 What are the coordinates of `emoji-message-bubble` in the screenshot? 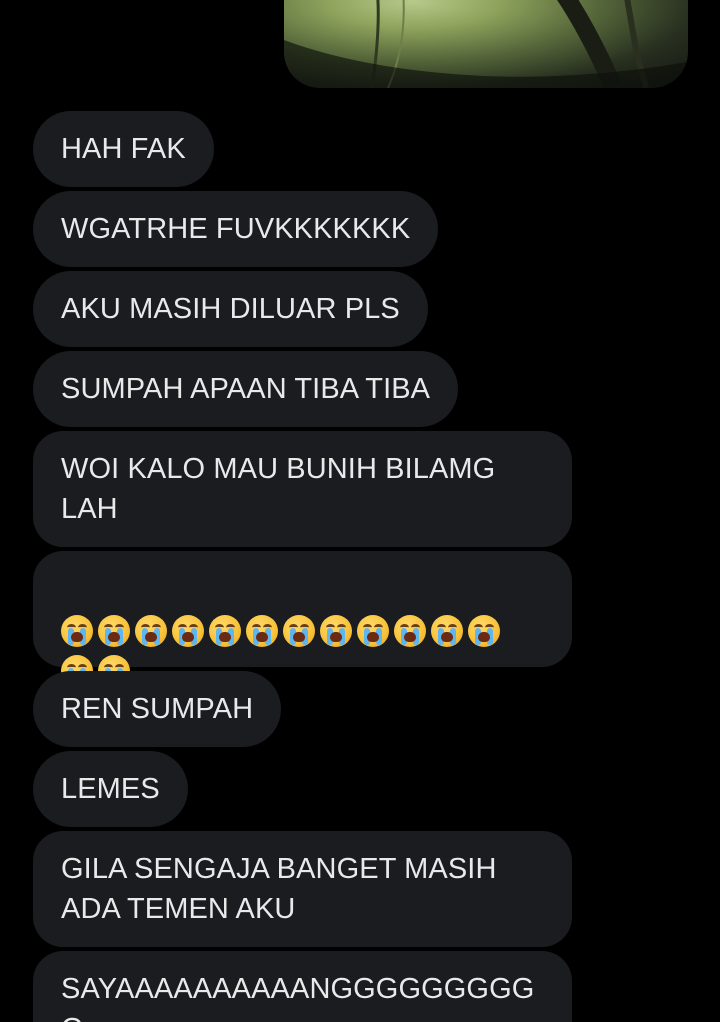 It's located at (302, 619).